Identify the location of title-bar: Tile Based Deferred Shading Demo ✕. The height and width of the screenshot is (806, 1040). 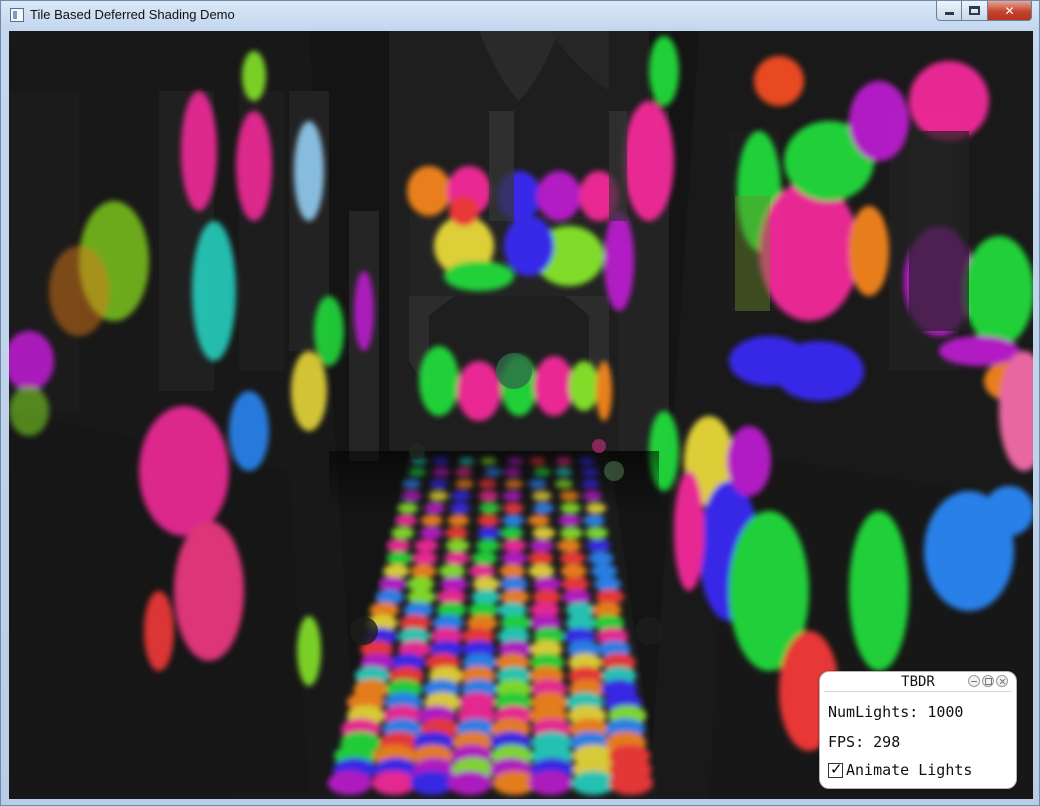
(520, 15).